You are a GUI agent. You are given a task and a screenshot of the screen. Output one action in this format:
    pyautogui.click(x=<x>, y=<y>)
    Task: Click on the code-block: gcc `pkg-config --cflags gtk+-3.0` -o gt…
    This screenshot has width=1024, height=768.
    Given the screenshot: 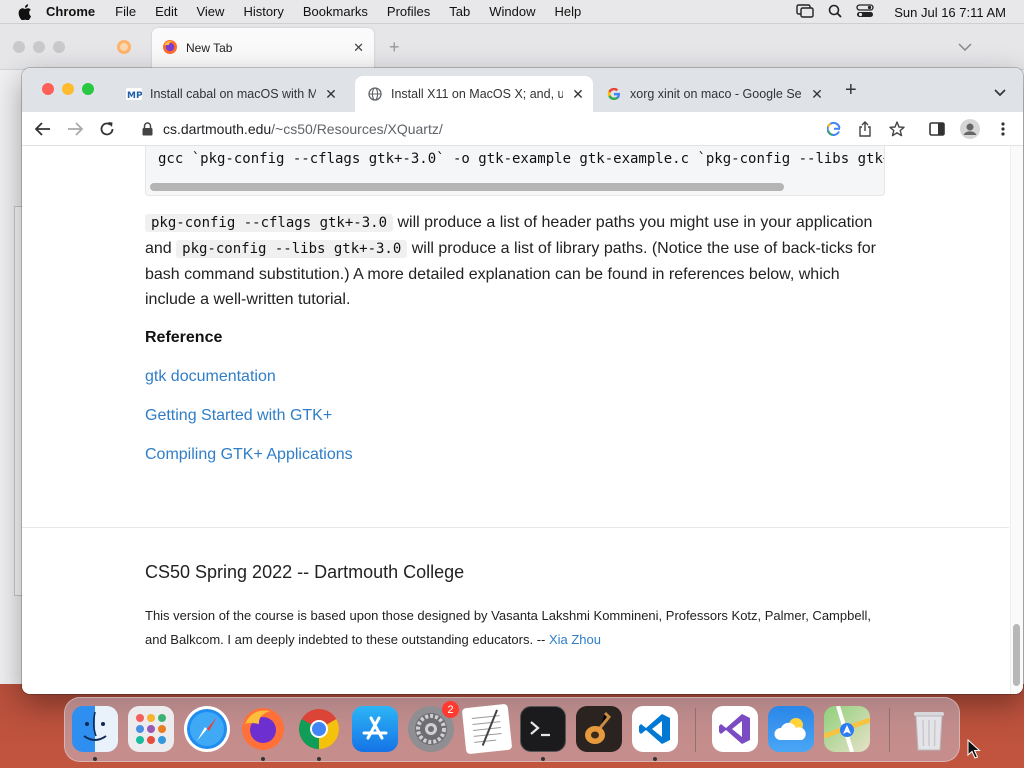 What is the action you would take?
    pyautogui.click(x=515, y=171)
    